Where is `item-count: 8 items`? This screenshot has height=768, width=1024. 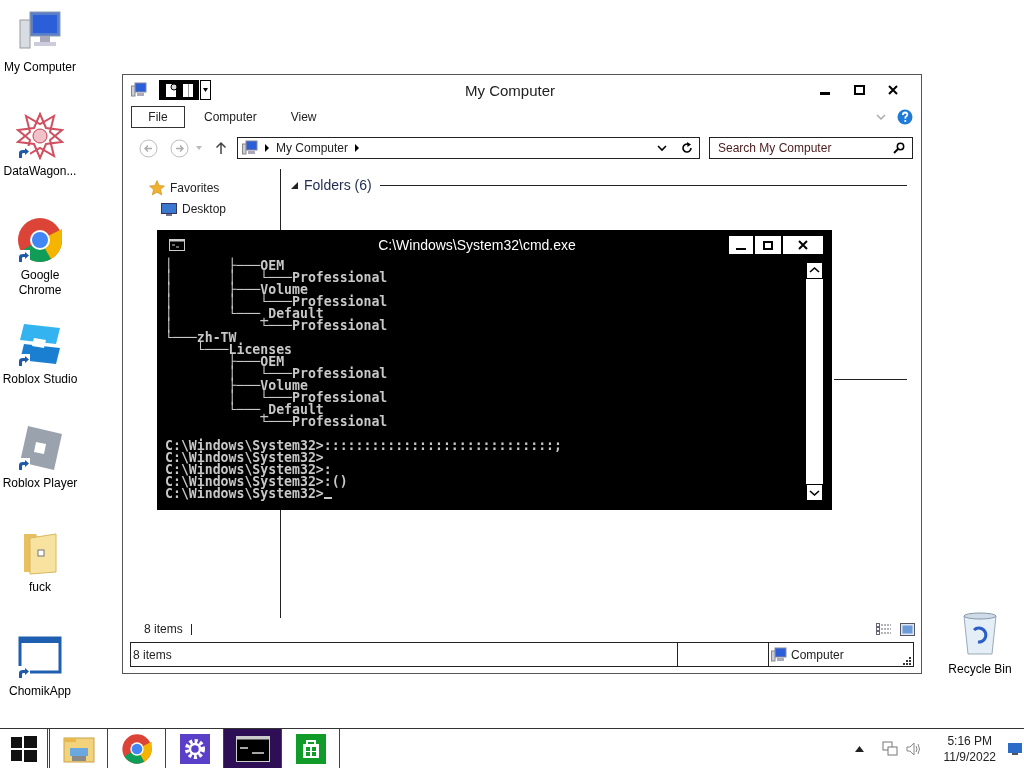 item-count: 8 items is located at coordinates (163, 629).